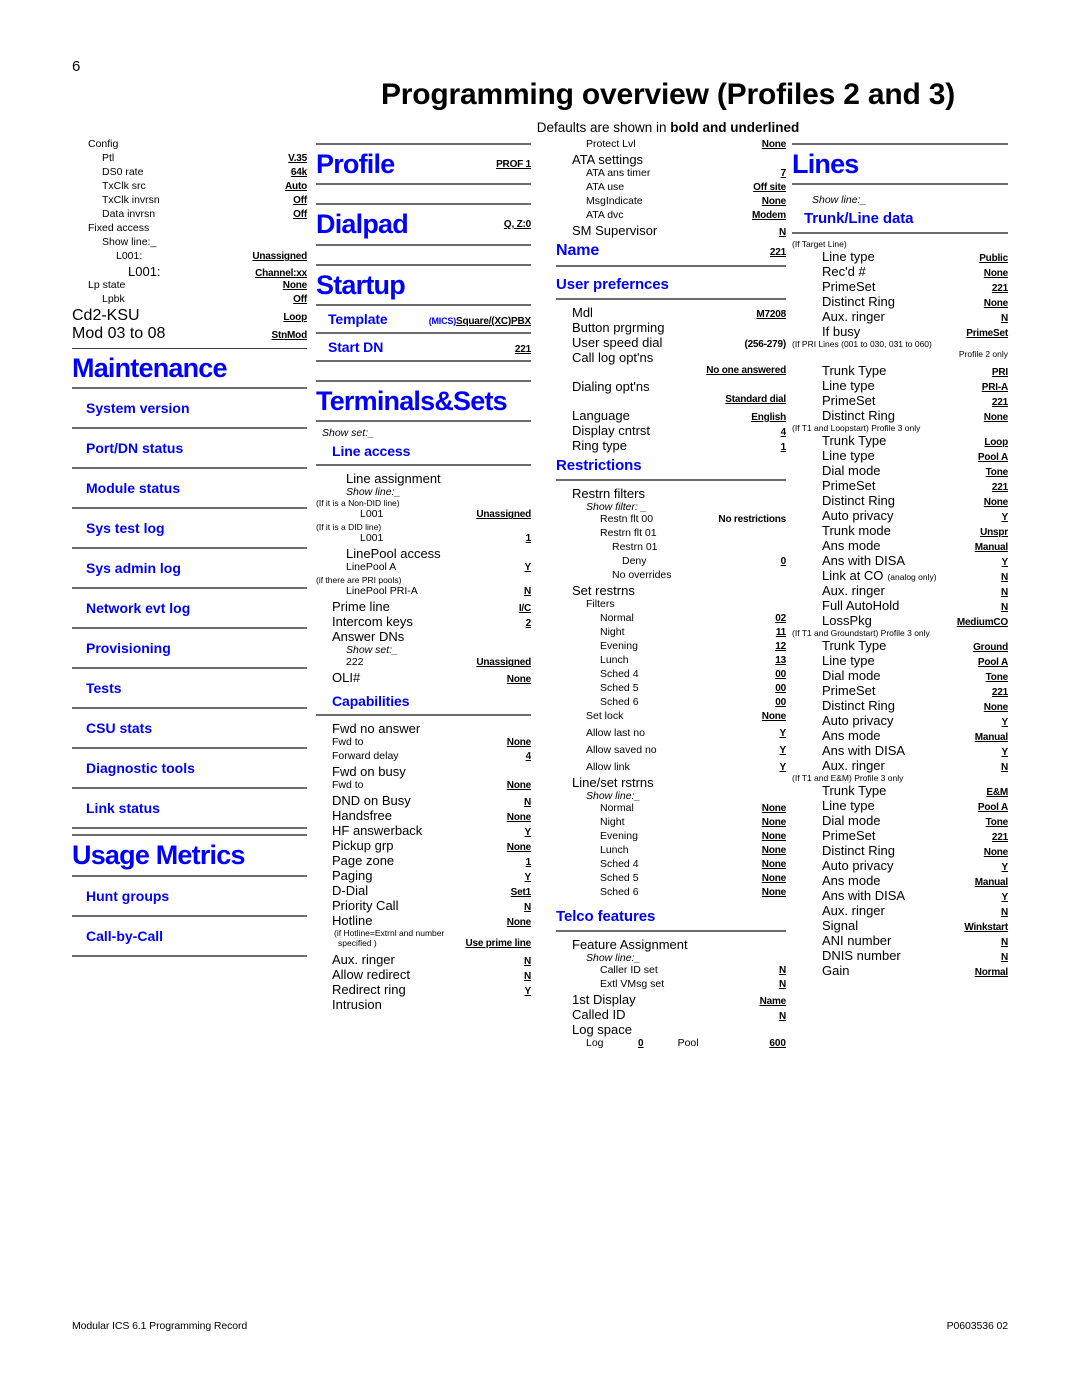 The width and height of the screenshot is (1080, 1397). Describe the element at coordinates (189, 688) in the screenshot. I see `sidebar-item-tests: Tests` at that location.